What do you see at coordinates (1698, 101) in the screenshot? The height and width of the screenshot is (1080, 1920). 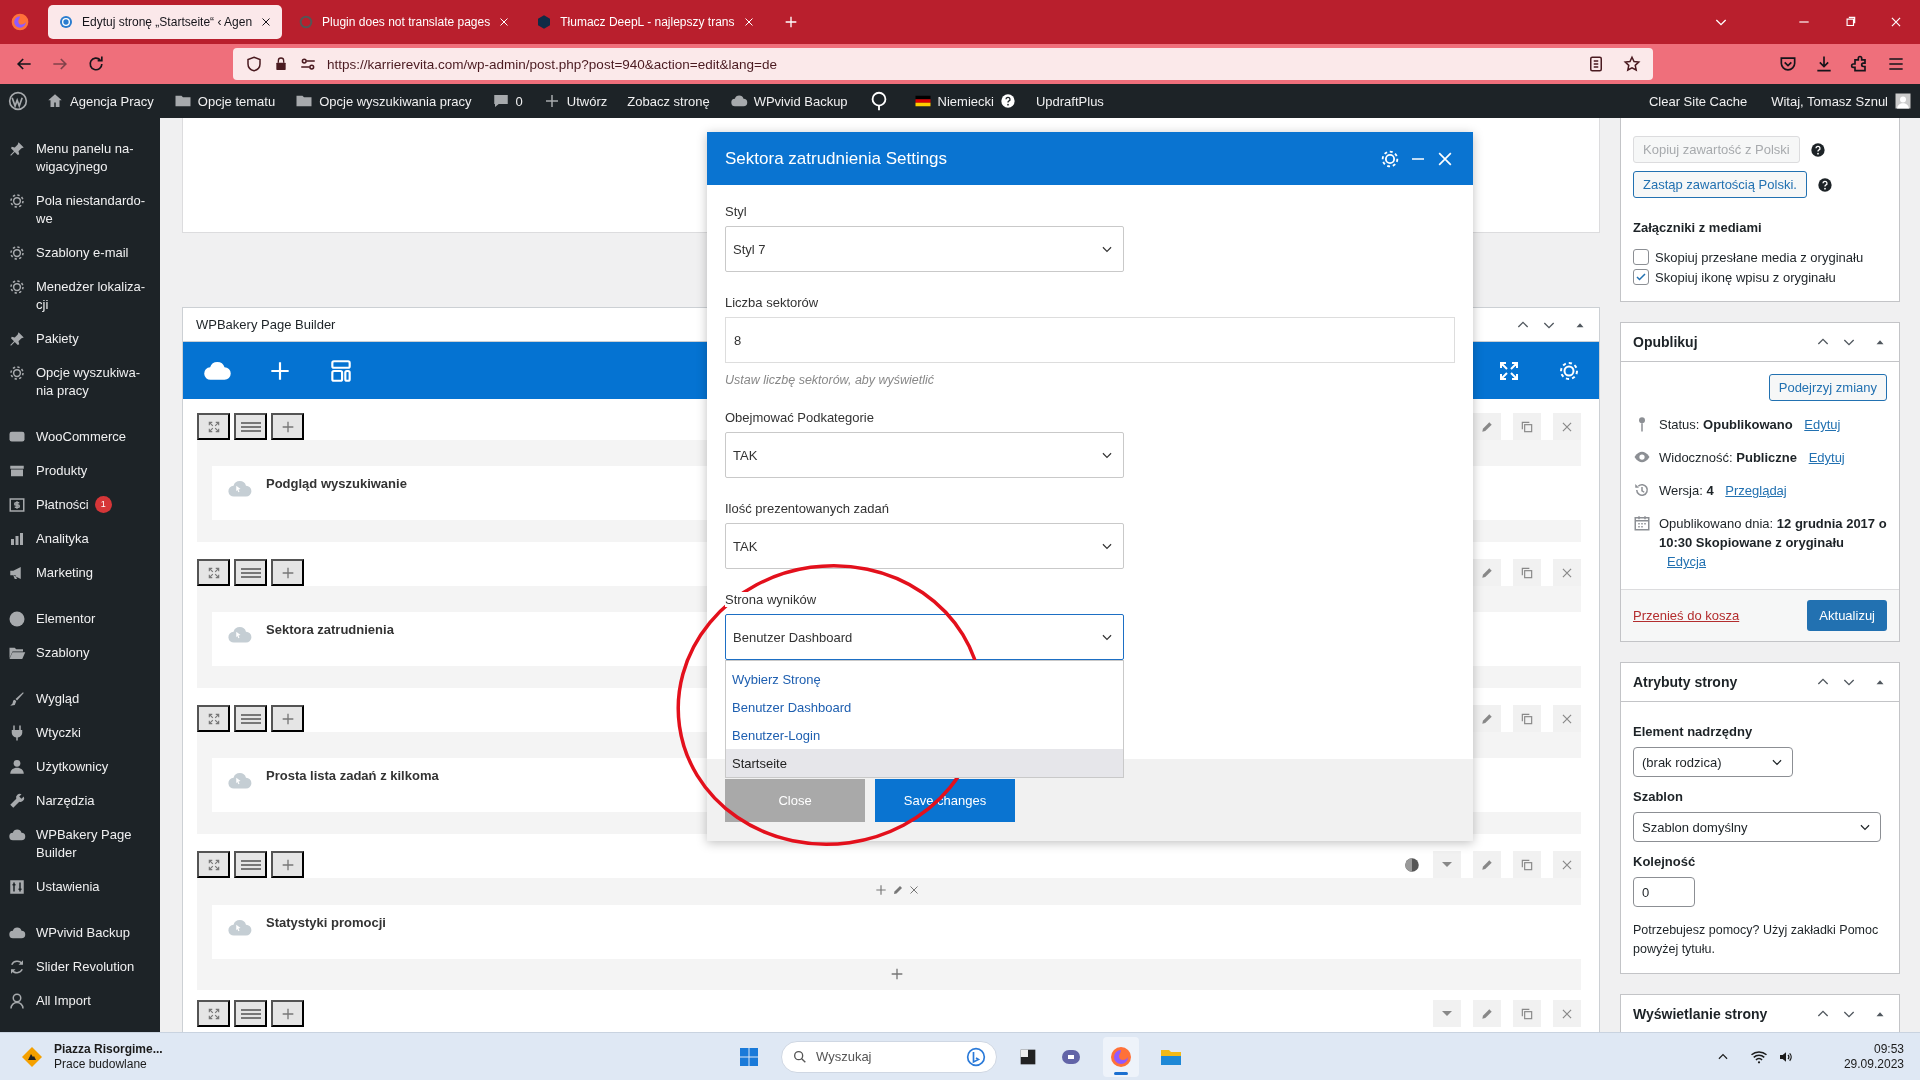 I see `toolbar-link: Clear Site Cache` at bounding box center [1698, 101].